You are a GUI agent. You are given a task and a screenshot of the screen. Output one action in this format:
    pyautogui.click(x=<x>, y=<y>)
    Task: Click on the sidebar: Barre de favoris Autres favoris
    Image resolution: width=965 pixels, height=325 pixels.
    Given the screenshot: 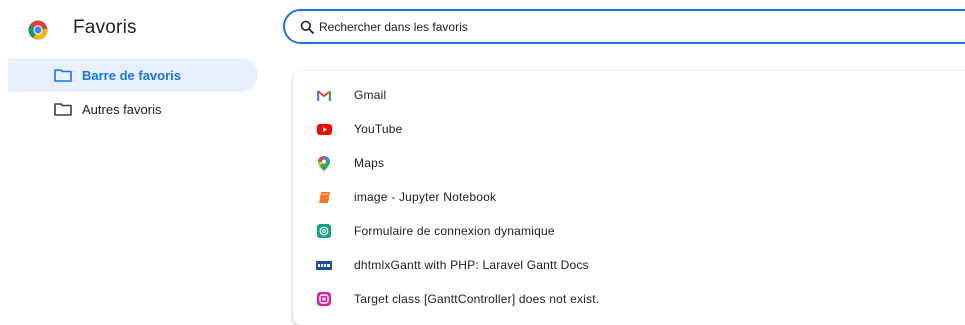 What is the action you would take?
    pyautogui.click(x=130, y=92)
    